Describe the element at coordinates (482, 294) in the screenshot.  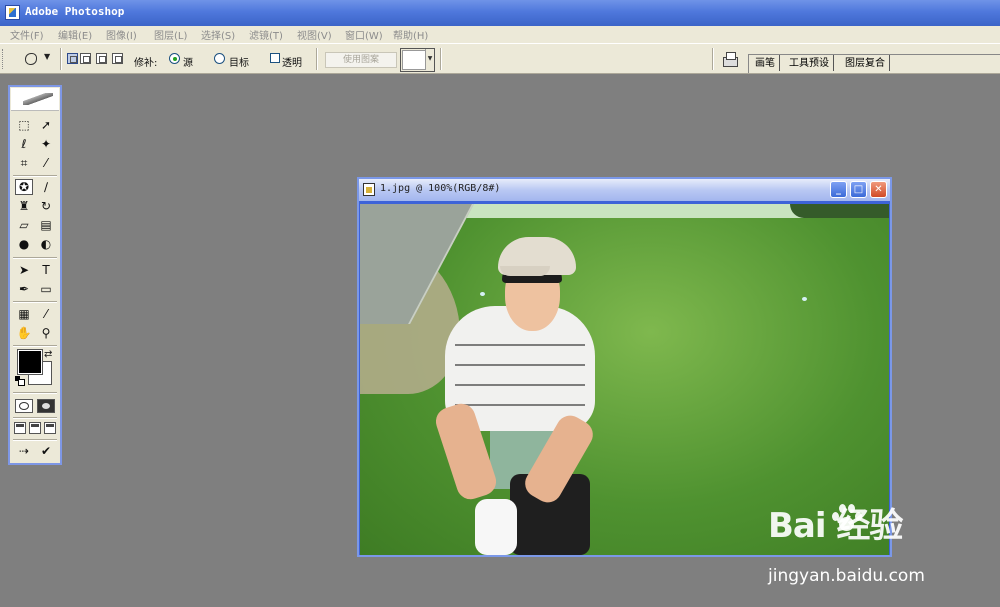
I see `golf-ball` at that location.